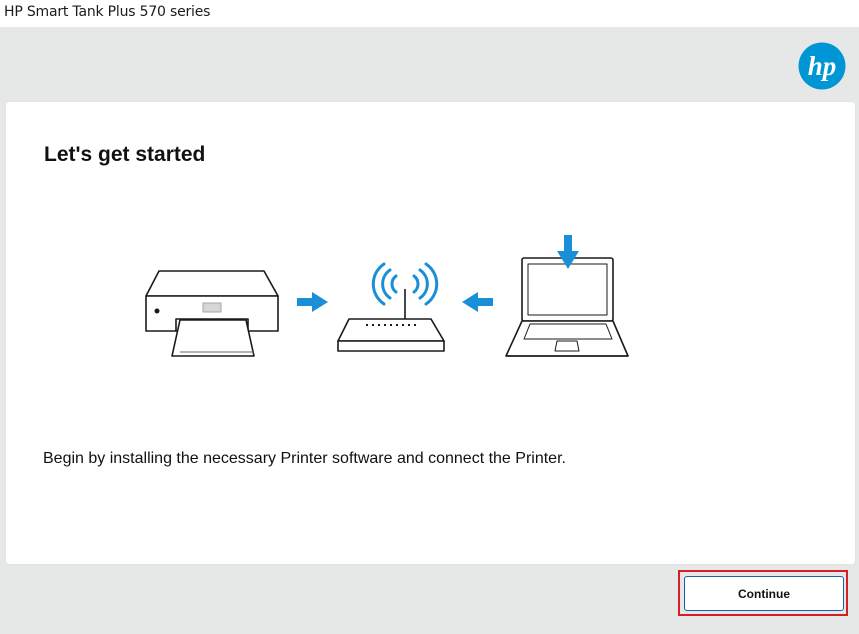 Image resolution: width=859 pixels, height=634 pixels. I want to click on continue-button: Continue, so click(764, 593).